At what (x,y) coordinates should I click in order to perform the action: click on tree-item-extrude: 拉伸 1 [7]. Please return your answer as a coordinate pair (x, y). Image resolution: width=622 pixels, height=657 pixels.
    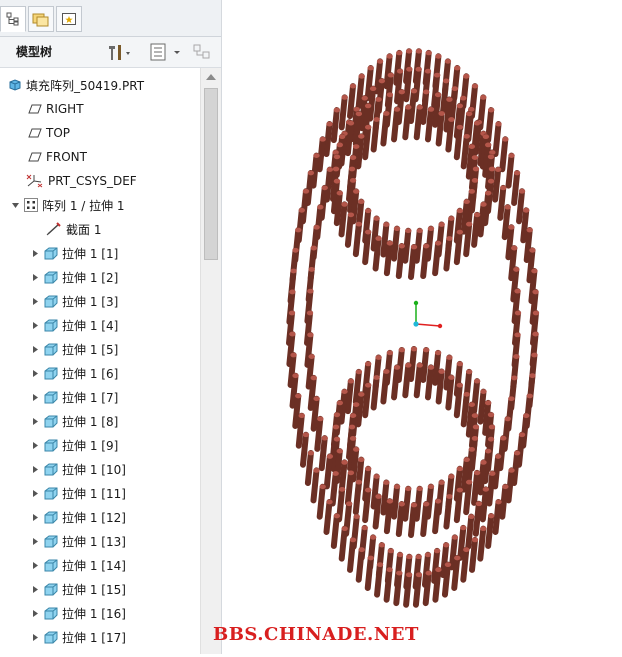
    Looking at the image, I should click on (74, 397).